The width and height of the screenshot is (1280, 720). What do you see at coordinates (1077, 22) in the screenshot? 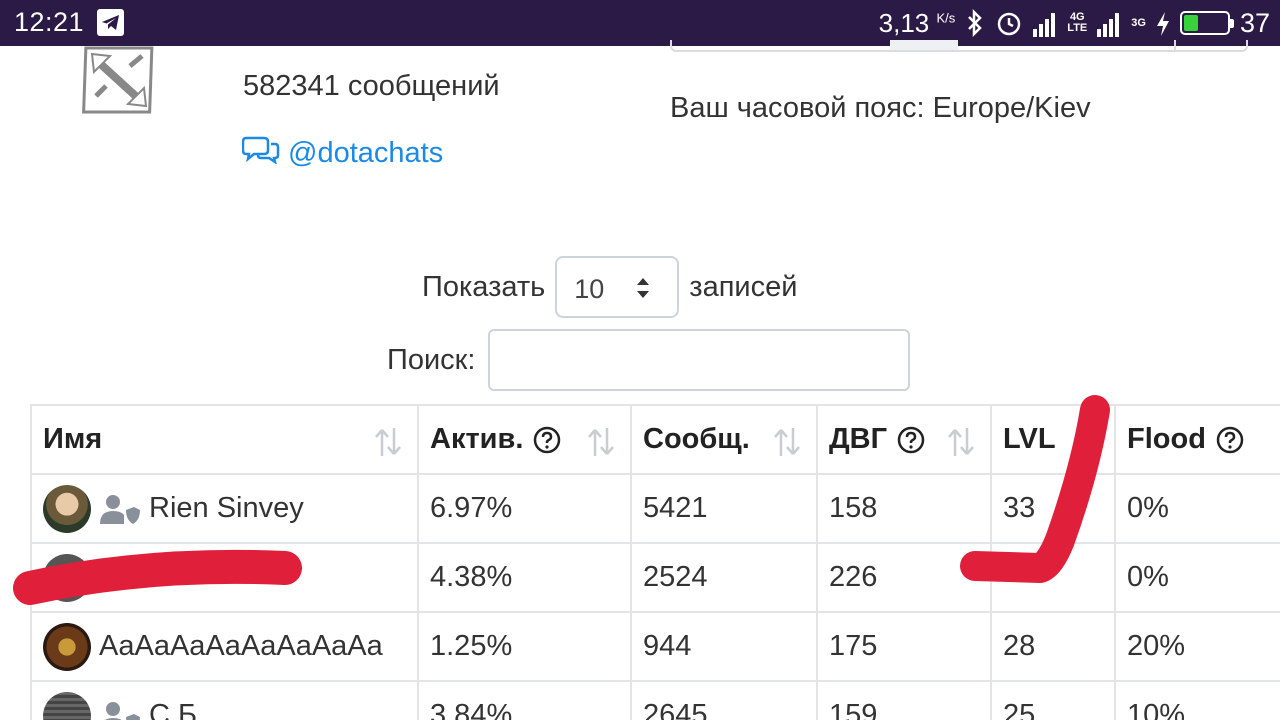
I see `network-type-4g: 4G LTE` at bounding box center [1077, 22].